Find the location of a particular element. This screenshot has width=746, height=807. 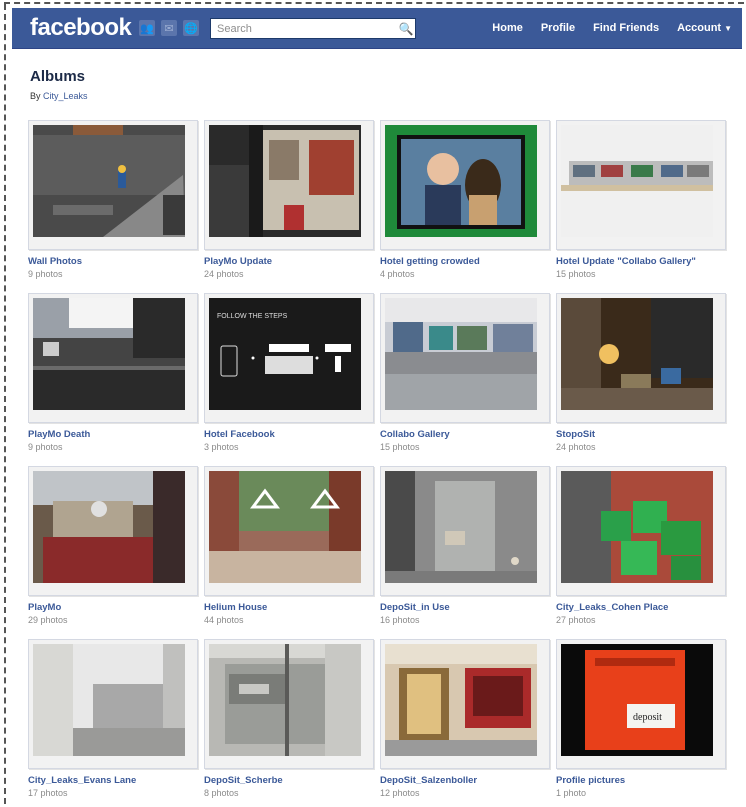

album-card: PlayMo Death 9 photos is located at coordinates (113, 372).